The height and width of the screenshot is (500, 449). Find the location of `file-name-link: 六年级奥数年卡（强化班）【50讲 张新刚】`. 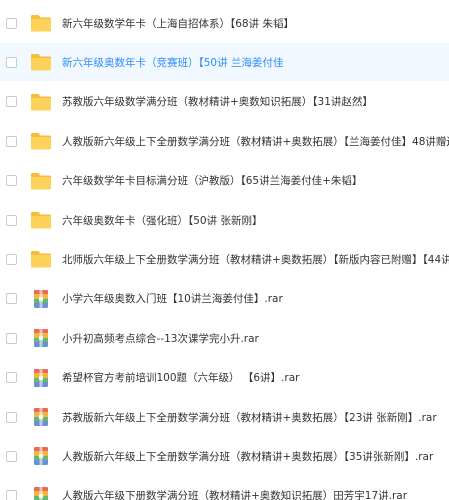

file-name-link: 六年级奥数年卡（强化班）【50讲 张新刚】 is located at coordinates (162, 220).